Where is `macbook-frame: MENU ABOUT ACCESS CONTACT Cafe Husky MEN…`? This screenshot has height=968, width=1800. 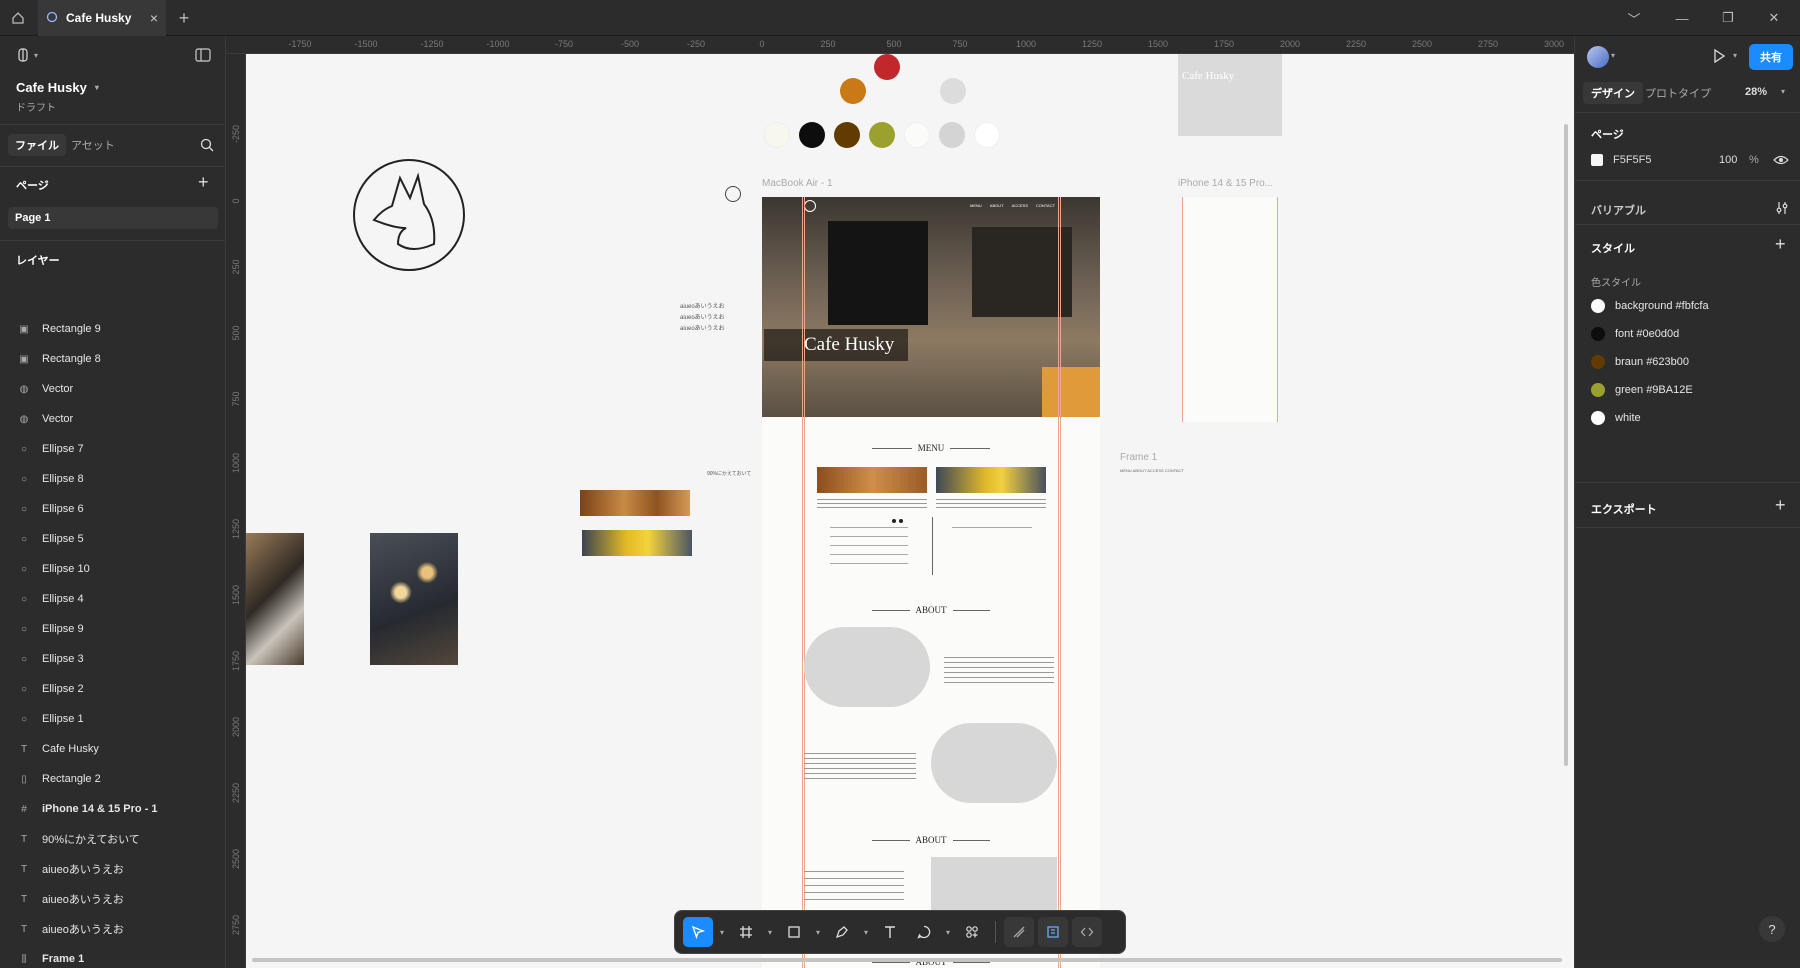
macbook-frame: MENU ABOUT ACCESS CONTACT Cafe Husky MEN… is located at coordinates (931, 582).